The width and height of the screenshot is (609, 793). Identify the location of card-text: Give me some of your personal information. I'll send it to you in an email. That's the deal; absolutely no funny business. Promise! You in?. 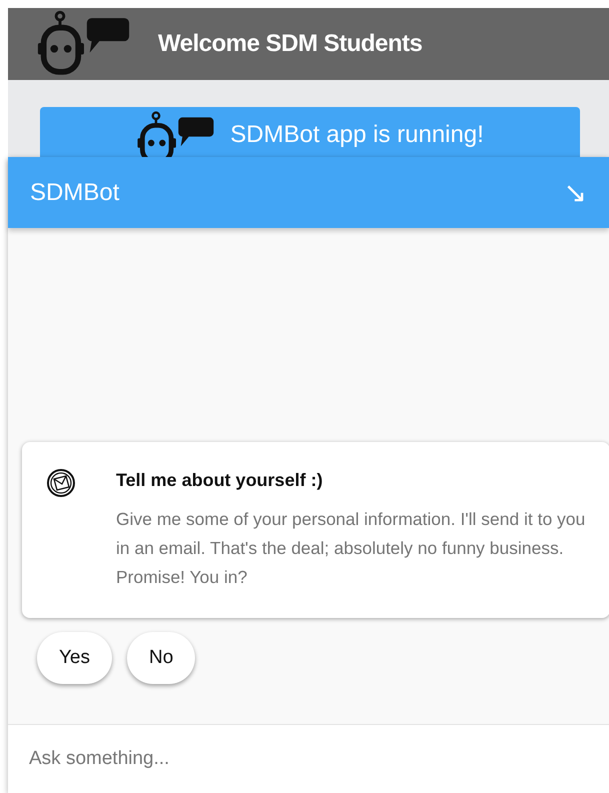
(351, 548).